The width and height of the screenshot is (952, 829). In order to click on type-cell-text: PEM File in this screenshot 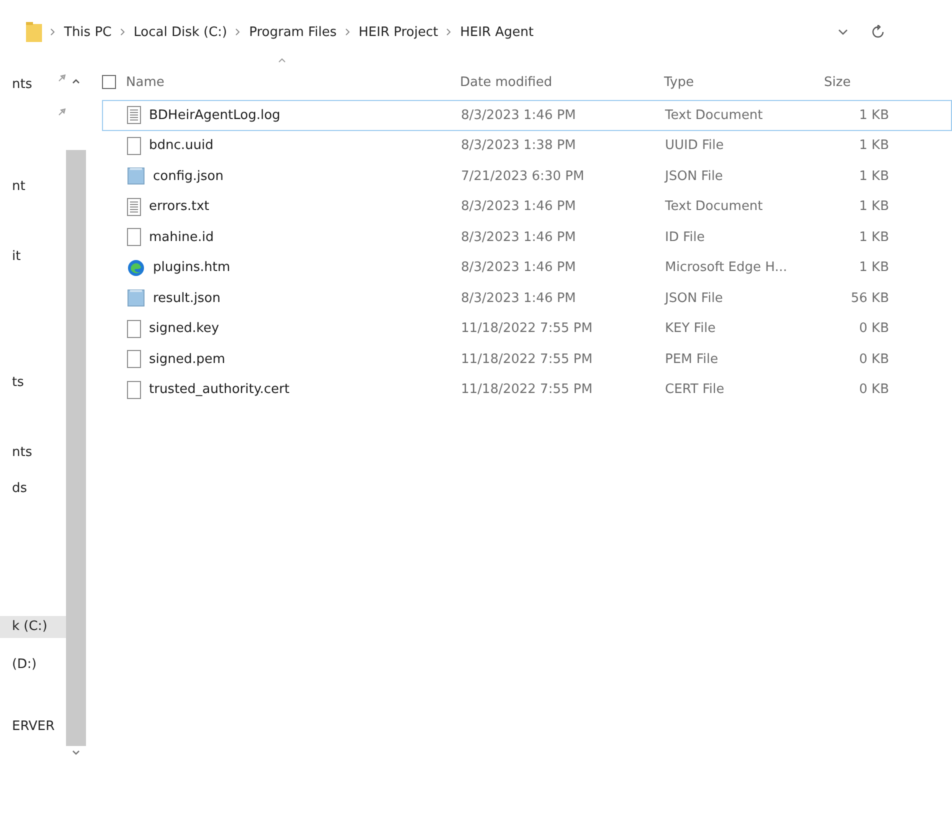, I will do `click(692, 359)`.